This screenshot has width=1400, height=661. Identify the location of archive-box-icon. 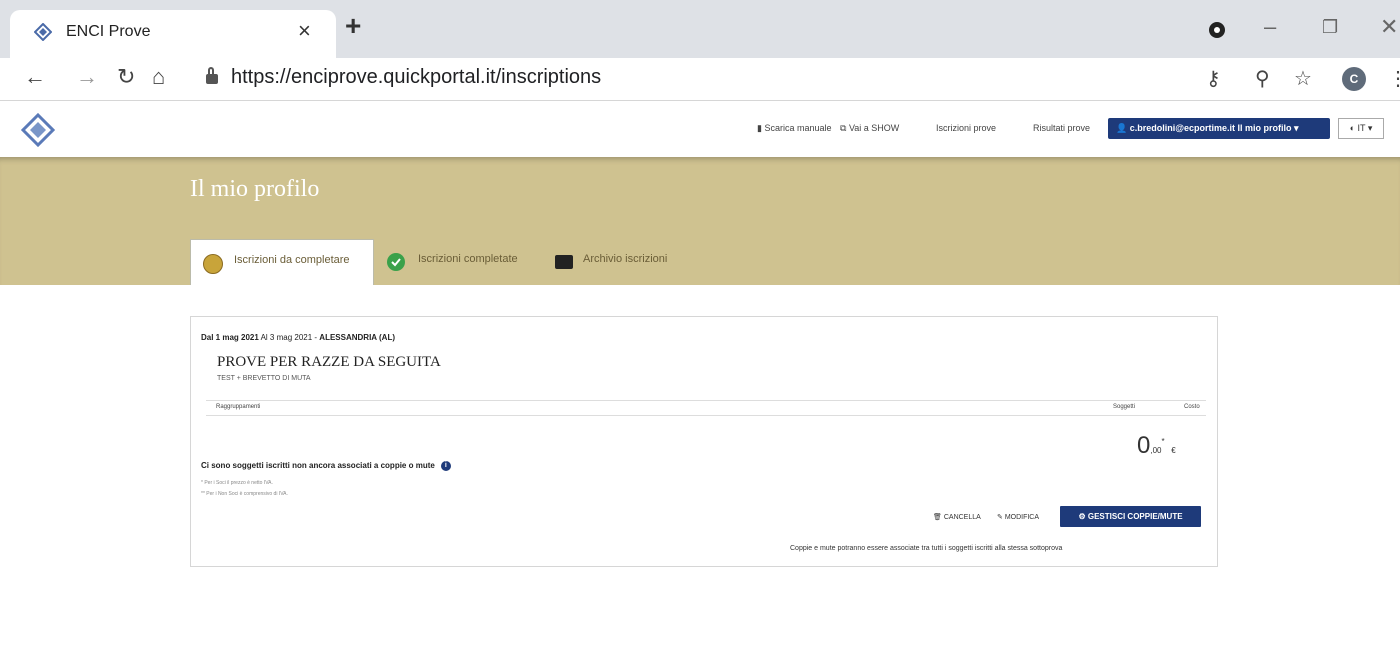
(564, 262).